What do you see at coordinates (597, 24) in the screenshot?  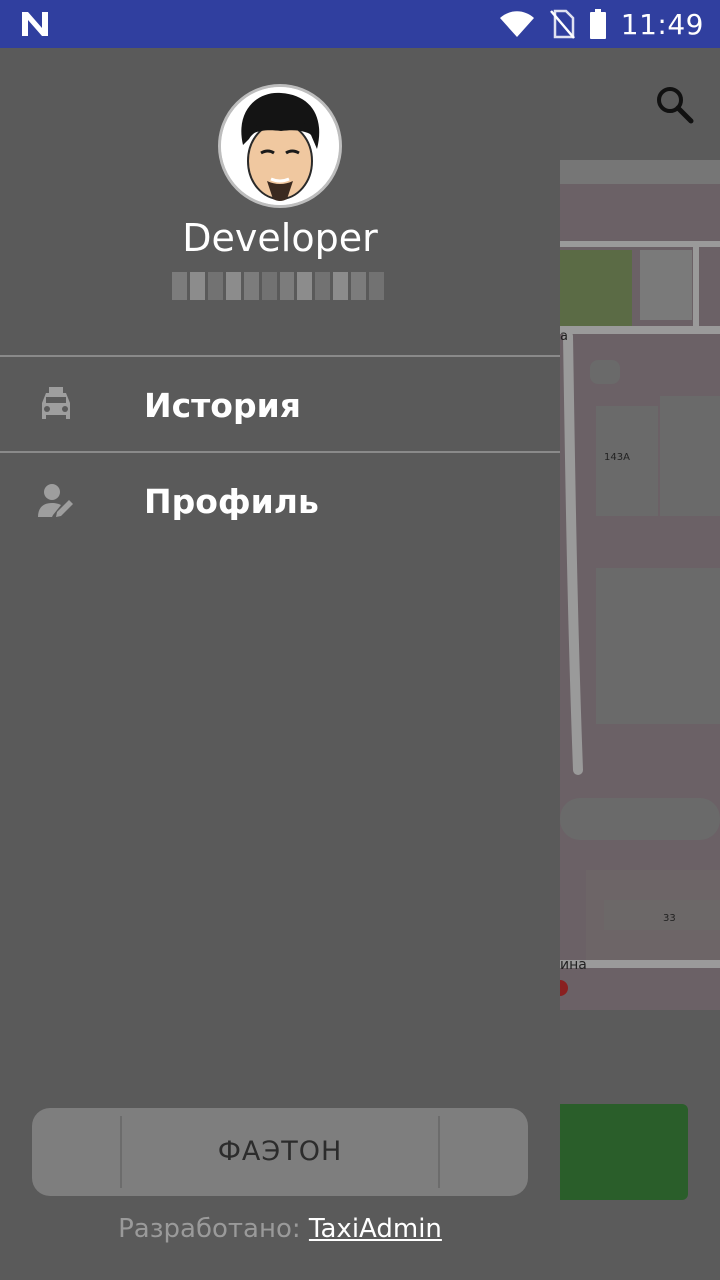 I see `battery-icon` at bounding box center [597, 24].